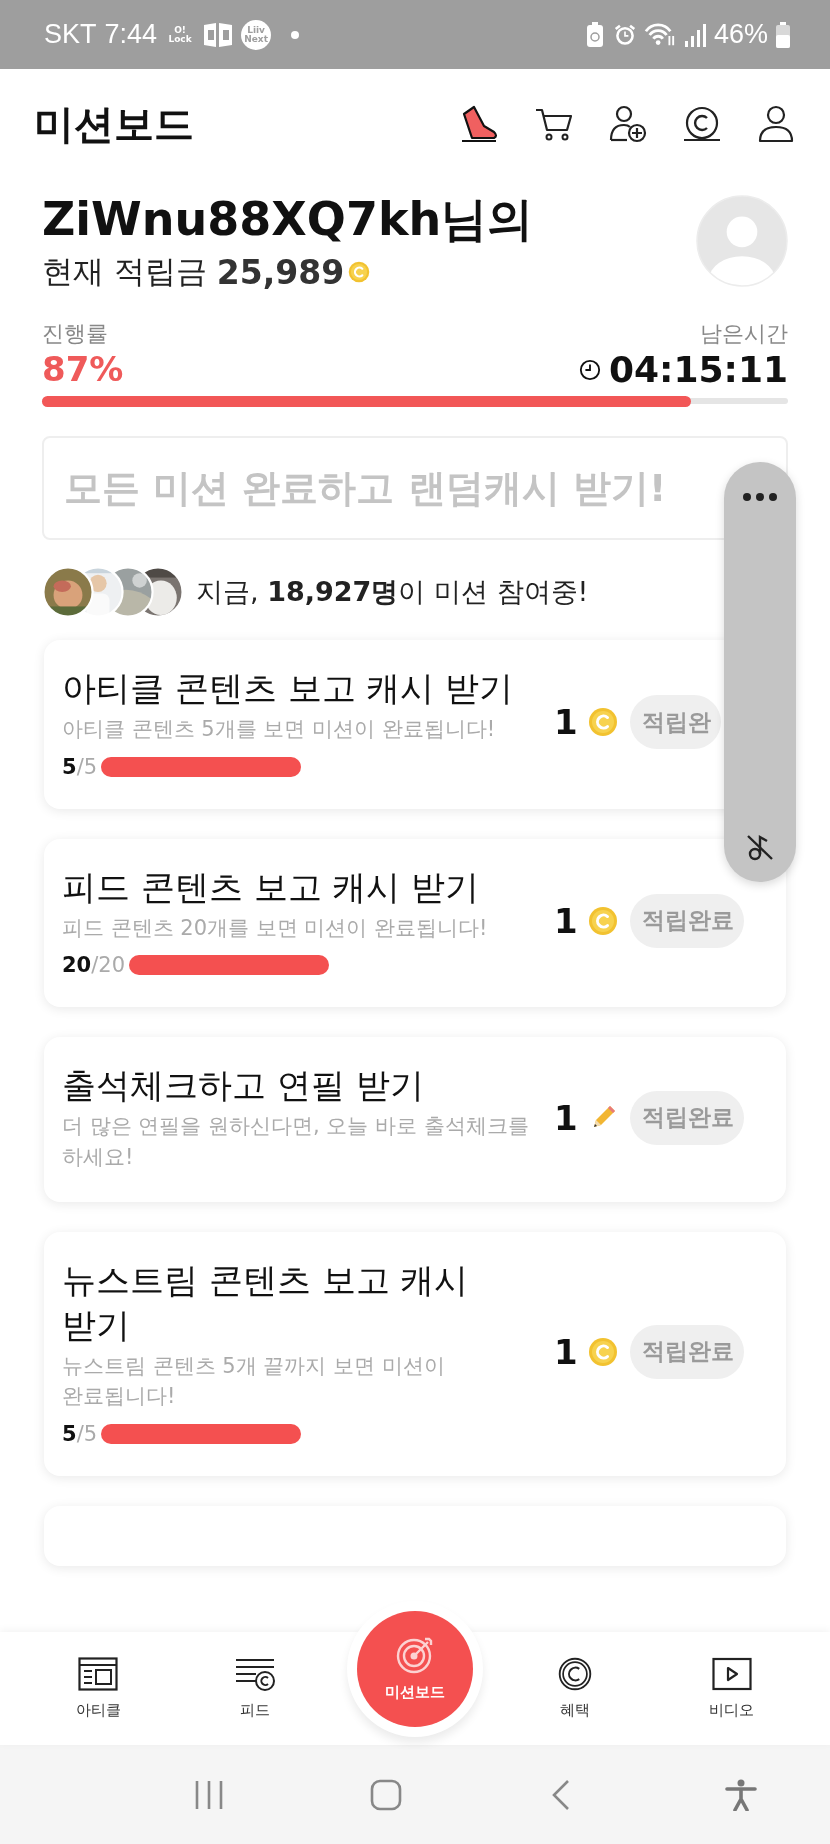 The width and height of the screenshot is (830, 1844). What do you see at coordinates (288, 688) in the screenshot?
I see `mission-title: 아티클 콘텐츠 보고 캐시 받기` at bounding box center [288, 688].